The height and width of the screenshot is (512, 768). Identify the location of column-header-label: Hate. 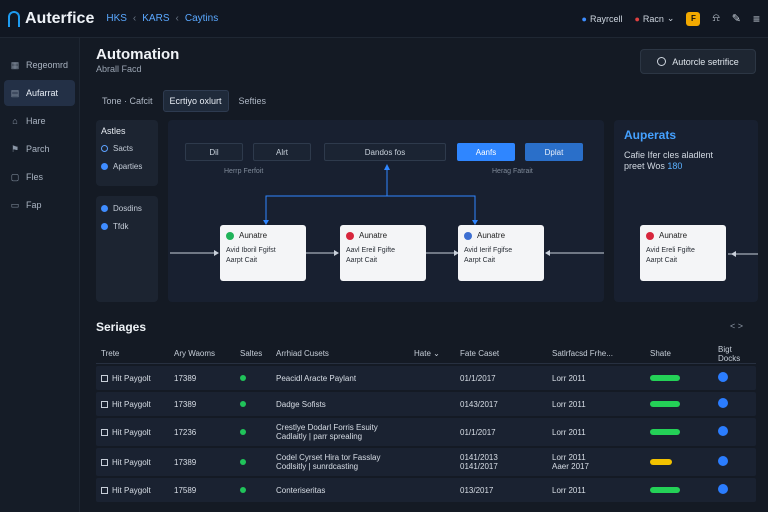
(422, 353).